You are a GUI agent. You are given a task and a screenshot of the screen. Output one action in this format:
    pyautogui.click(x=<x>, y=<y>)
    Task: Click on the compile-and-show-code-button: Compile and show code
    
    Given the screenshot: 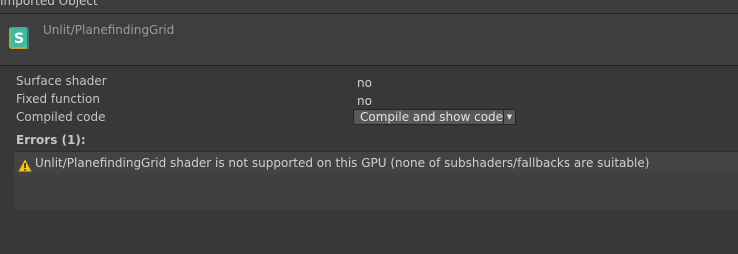 What is the action you would take?
    pyautogui.click(x=428, y=117)
    